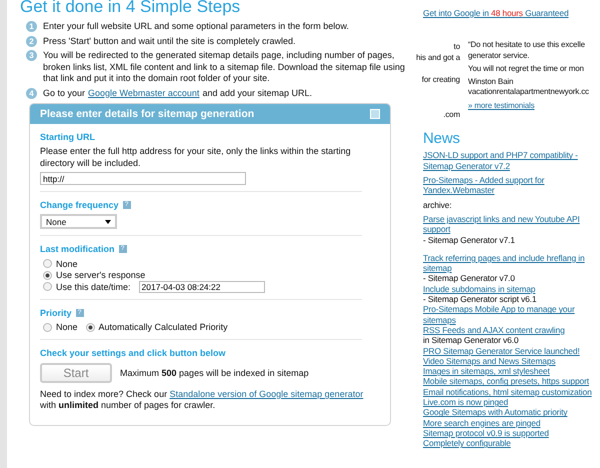  Describe the element at coordinates (440, 80) in the screenshot. I see `testimonial-text: for creating` at that location.